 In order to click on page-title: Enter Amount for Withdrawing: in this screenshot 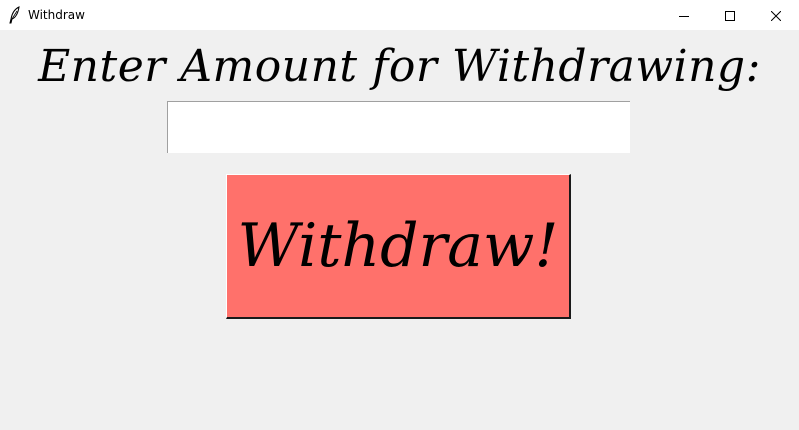, I will do `click(399, 66)`.